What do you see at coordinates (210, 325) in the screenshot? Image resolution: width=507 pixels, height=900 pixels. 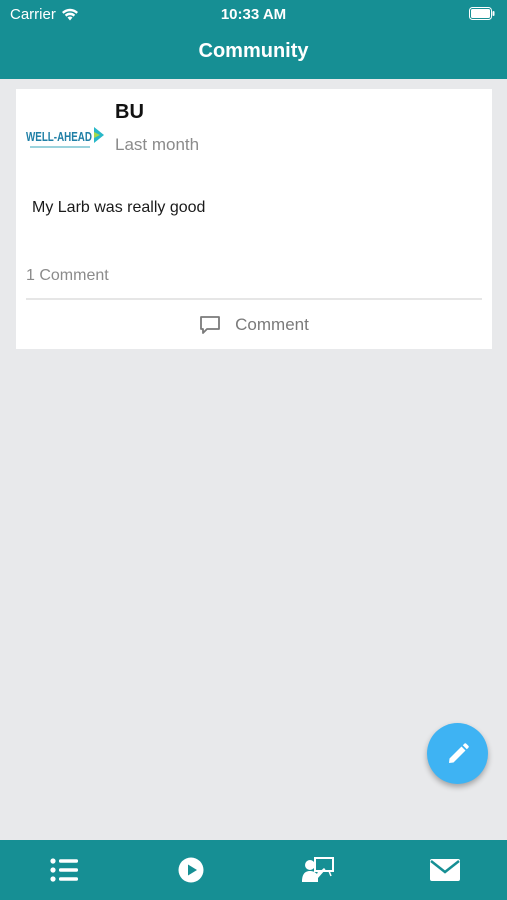 I see `comment-icon` at bounding box center [210, 325].